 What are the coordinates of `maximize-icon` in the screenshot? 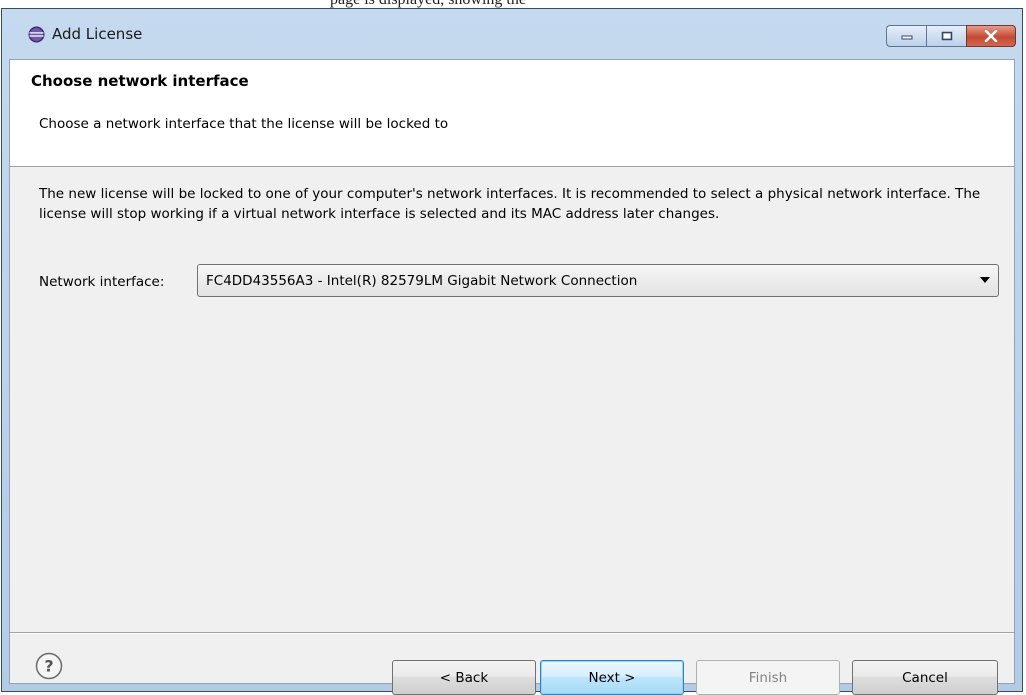 It's located at (946, 36).